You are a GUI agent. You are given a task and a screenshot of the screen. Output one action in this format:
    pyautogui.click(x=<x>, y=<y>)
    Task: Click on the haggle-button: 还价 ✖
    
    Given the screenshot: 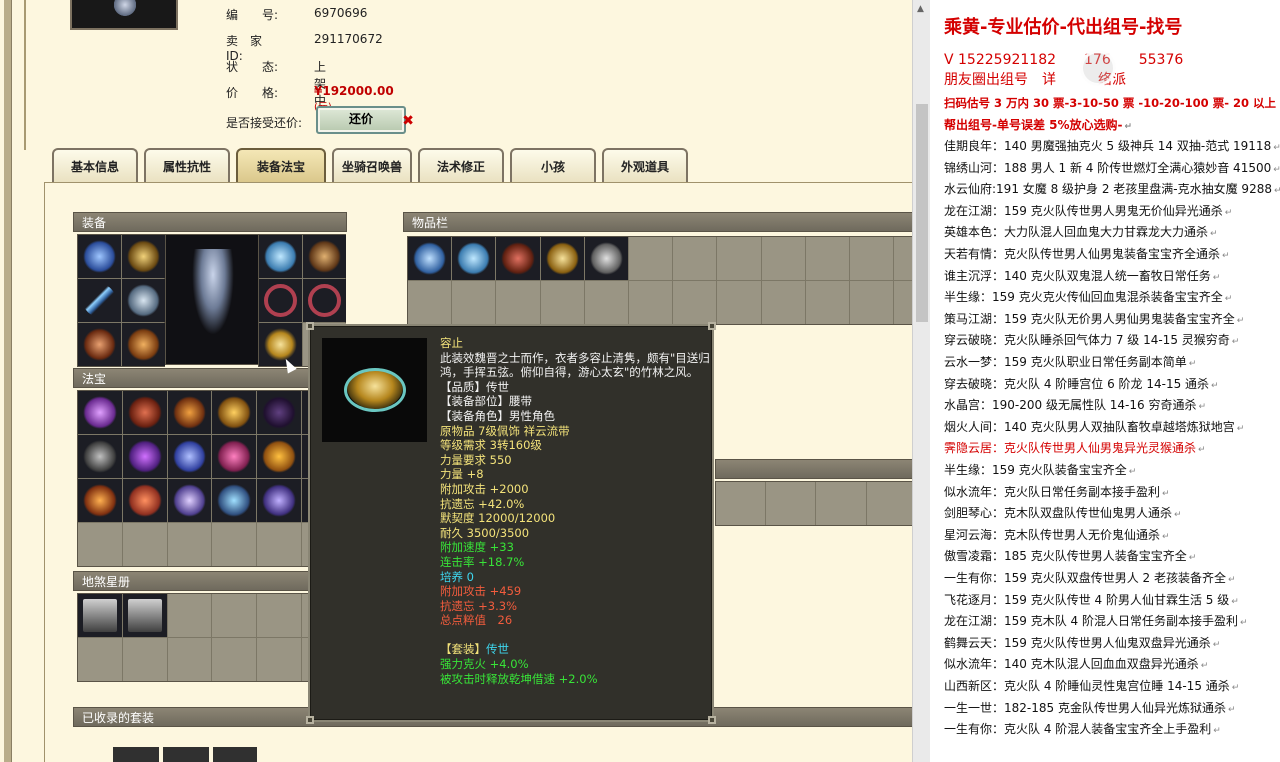 What is the action you would take?
    pyautogui.click(x=365, y=120)
    